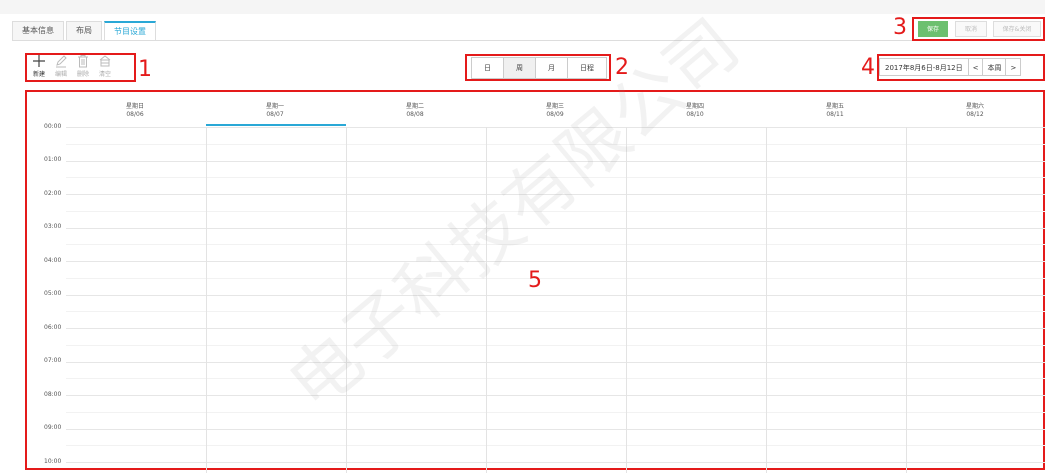  What do you see at coordinates (82, 74) in the screenshot?
I see `delete-label: 删除` at bounding box center [82, 74].